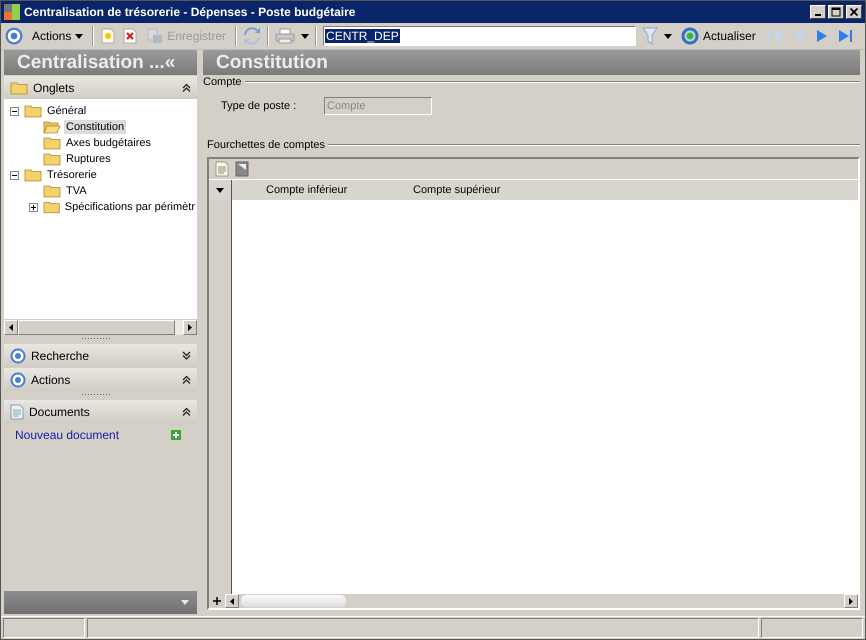 Image resolution: width=866 pixels, height=640 pixels. Describe the element at coordinates (242, 169) in the screenshot. I see `image-icon` at that location.